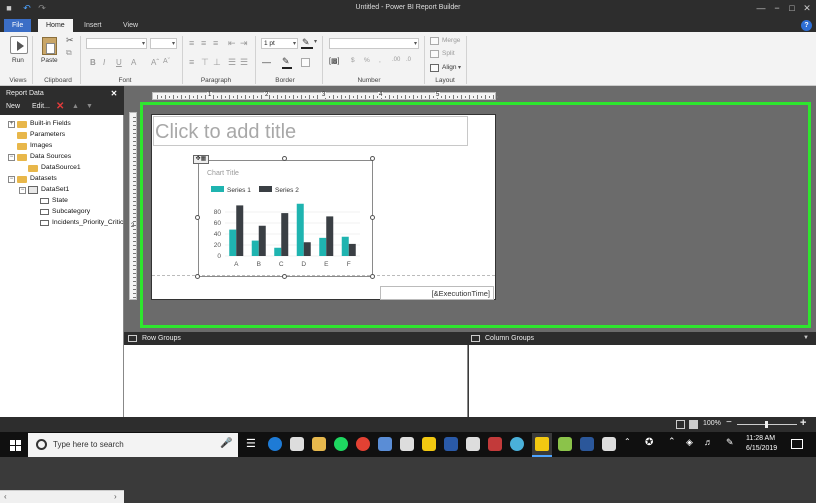 The image size is (816, 503). What do you see at coordinates (41, 145) in the screenshot?
I see `tree-item-images: Images` at bounding box center [41, 145].